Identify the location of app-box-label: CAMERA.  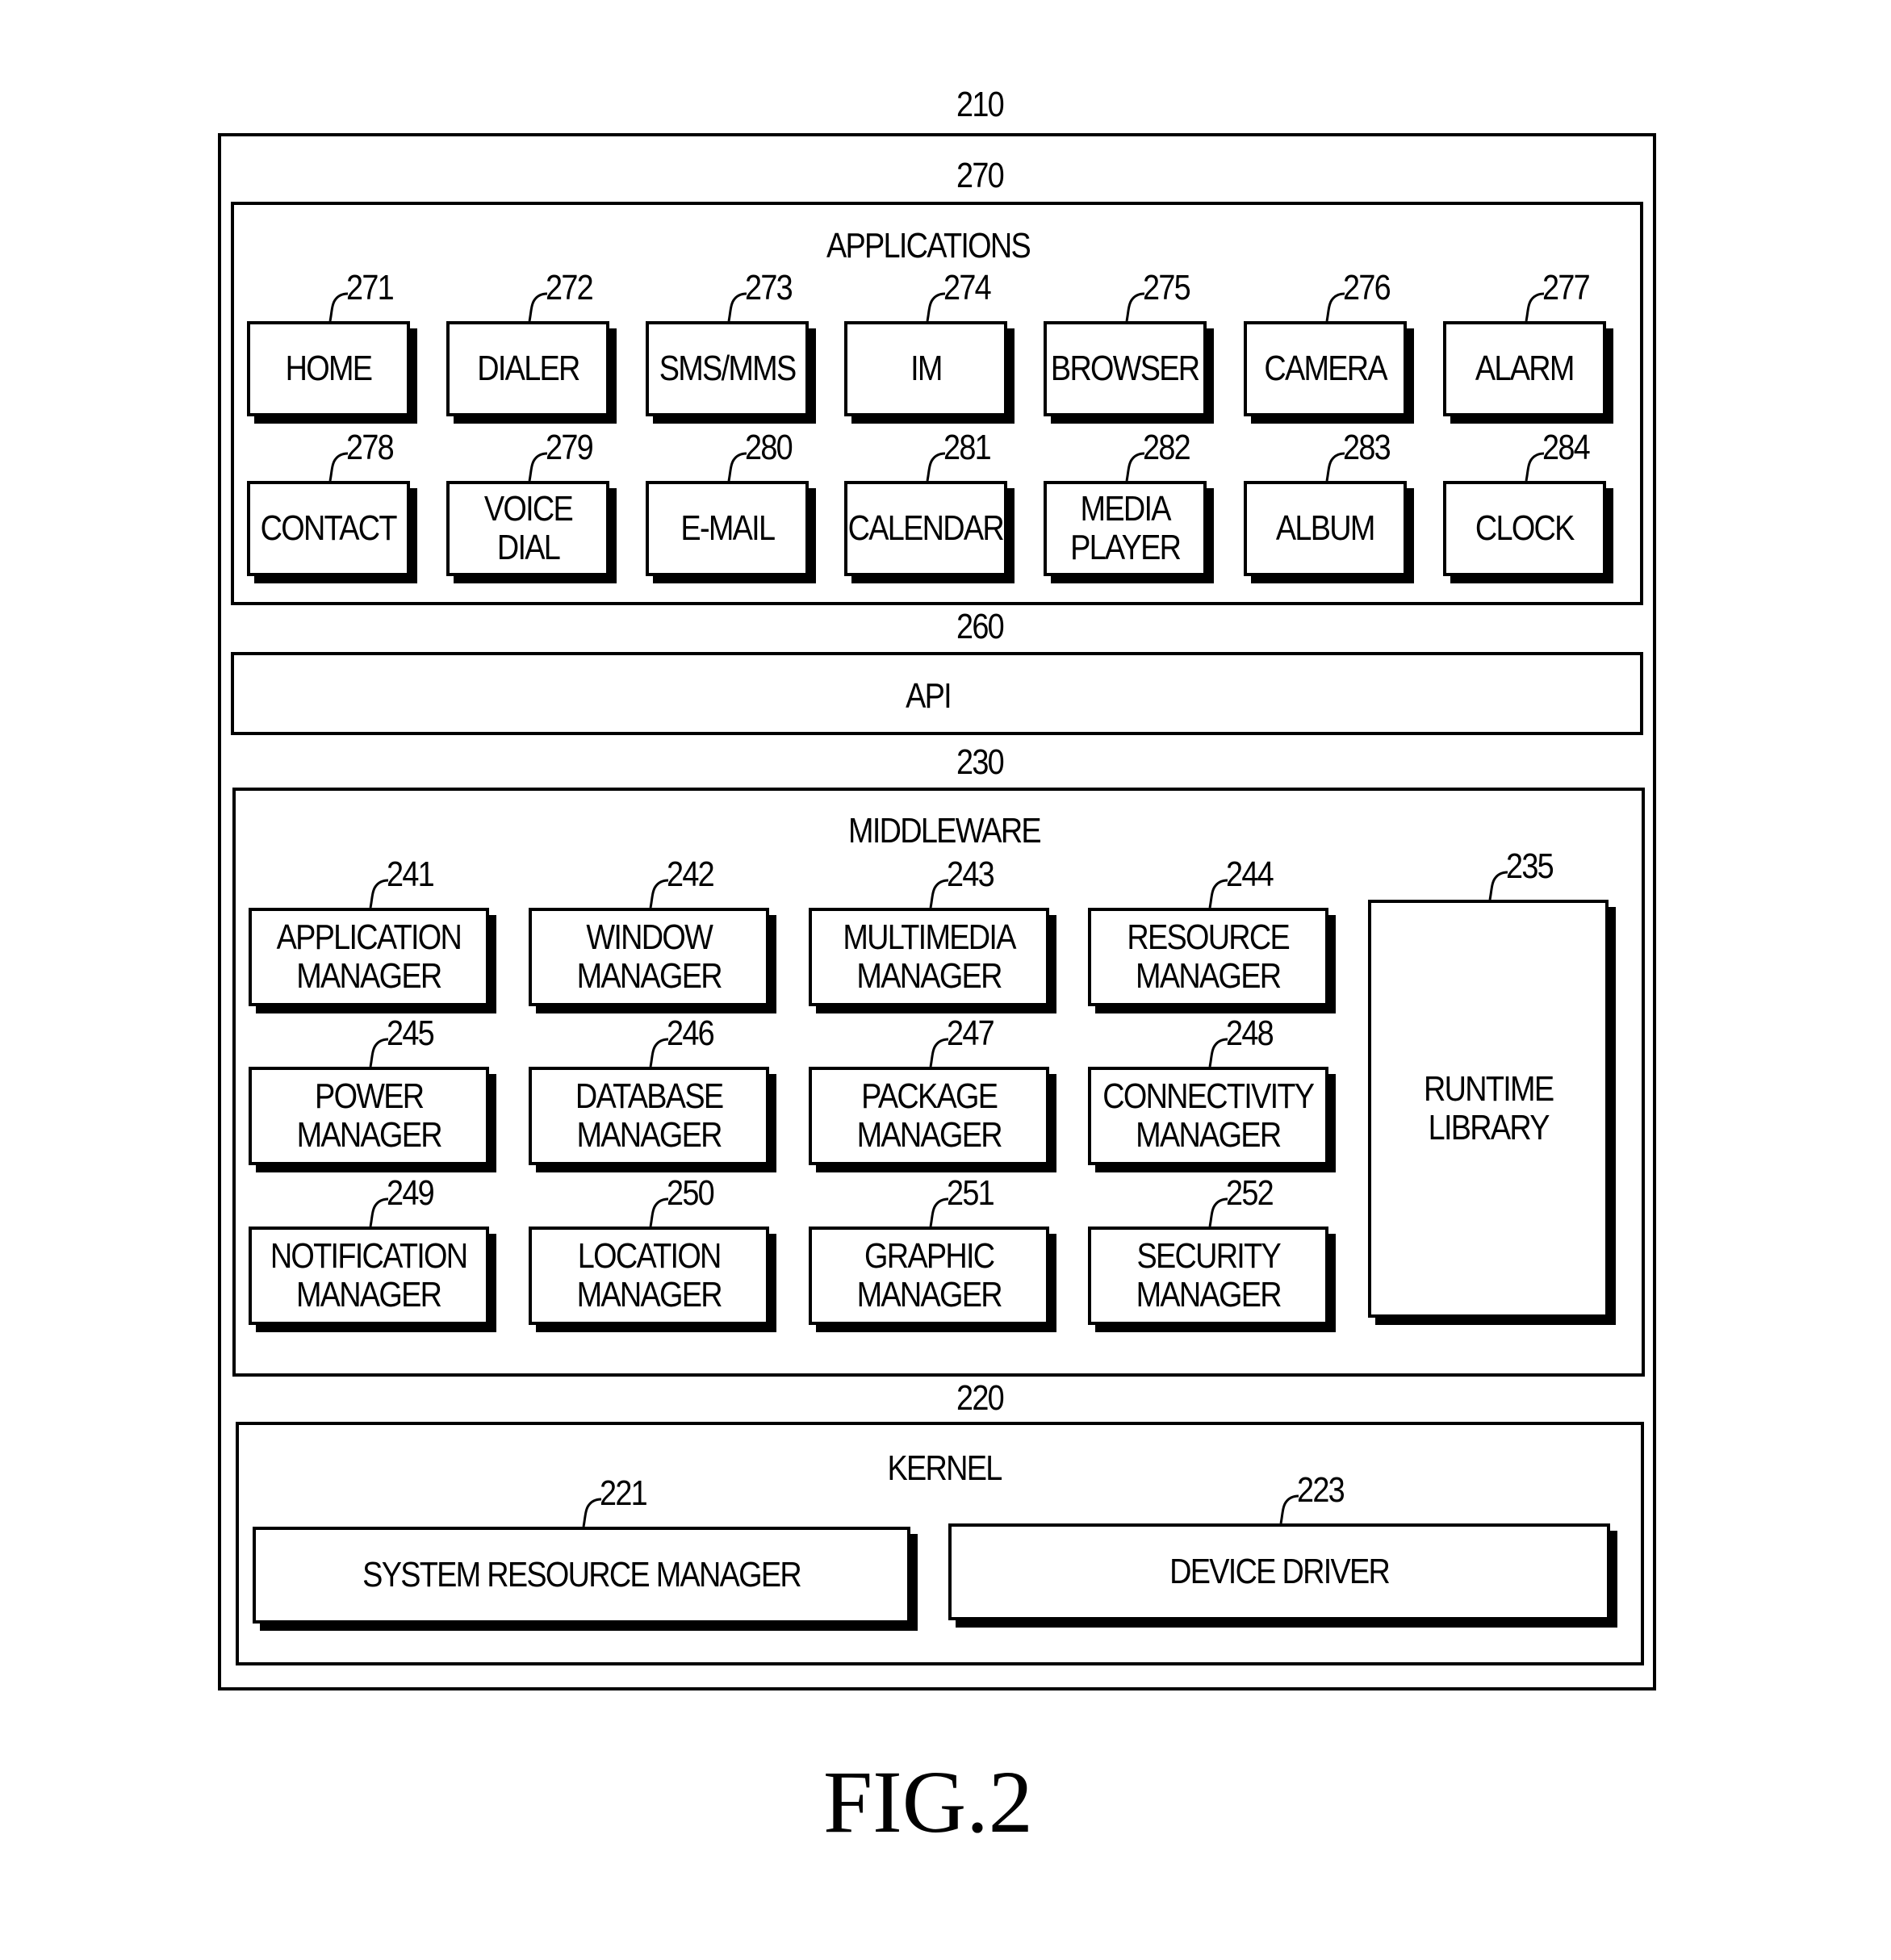
(1325, 369).